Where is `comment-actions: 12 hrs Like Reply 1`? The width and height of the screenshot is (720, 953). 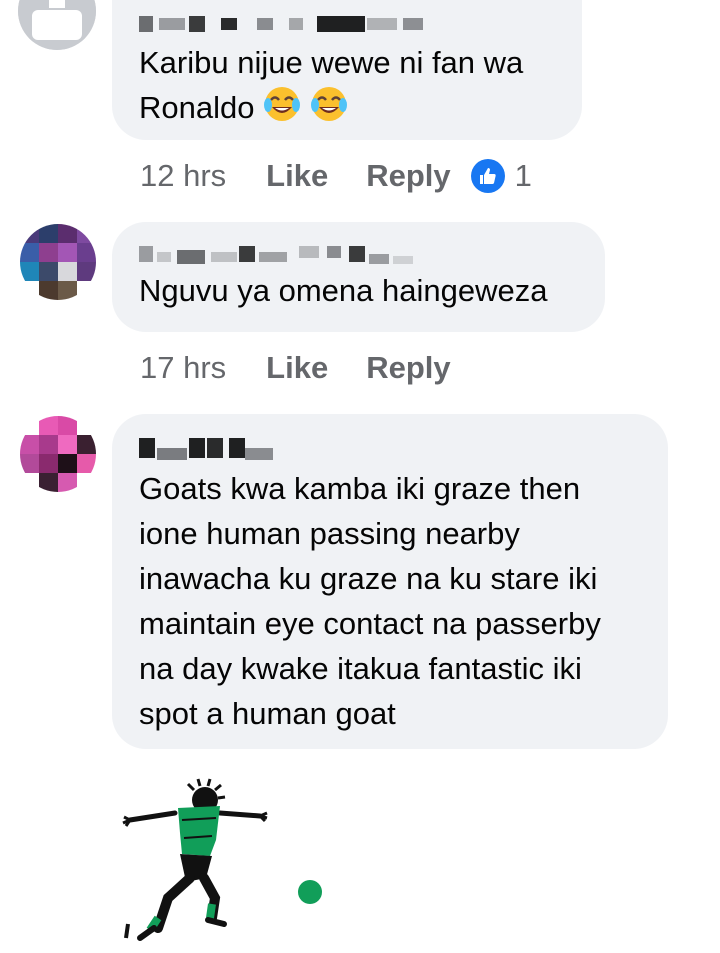 comment-actions: 12 hrs Like Reply 1 is located at coordinates (336, 176).